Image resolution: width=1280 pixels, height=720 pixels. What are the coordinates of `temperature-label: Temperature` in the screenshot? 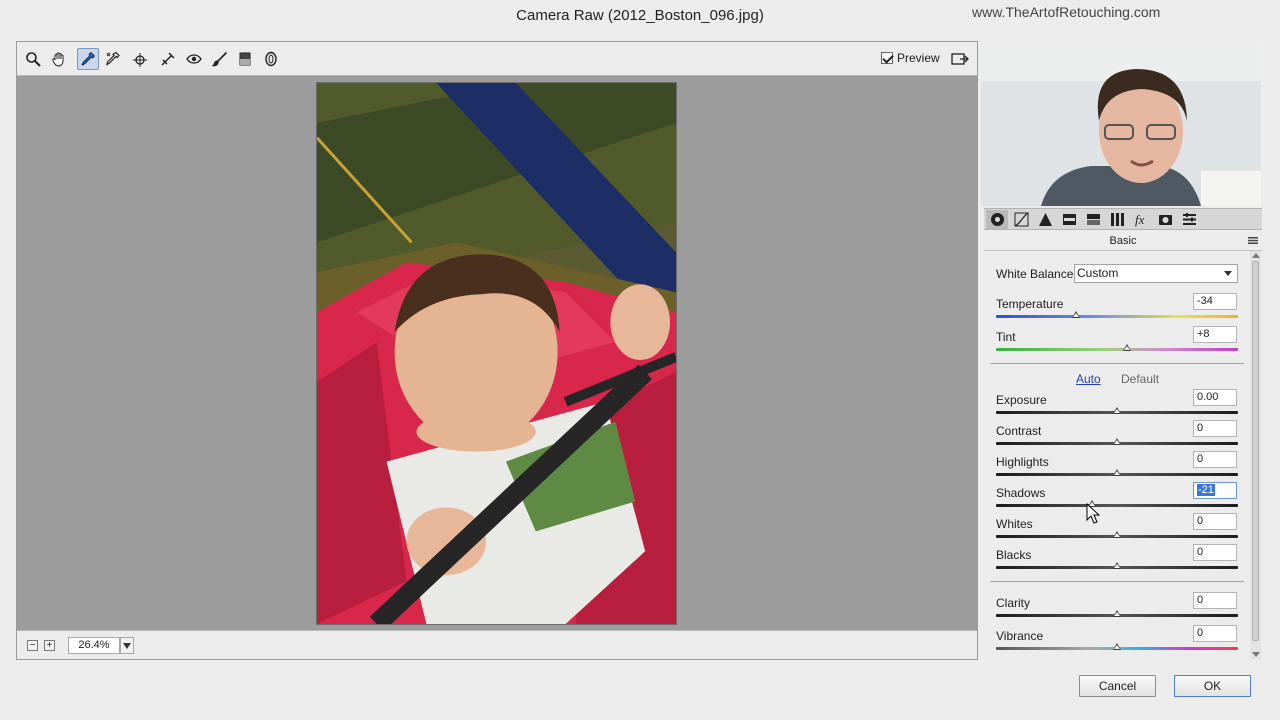 It's located at (1030, 304).